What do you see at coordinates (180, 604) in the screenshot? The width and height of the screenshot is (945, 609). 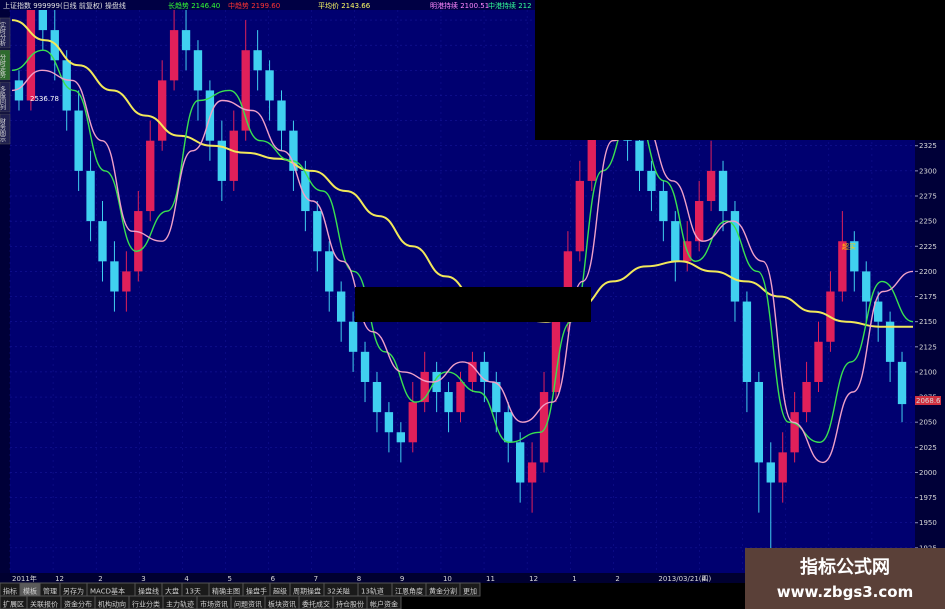 I see `bottom-tab-label: 主力轨迹` at bounding box center [180, 604].